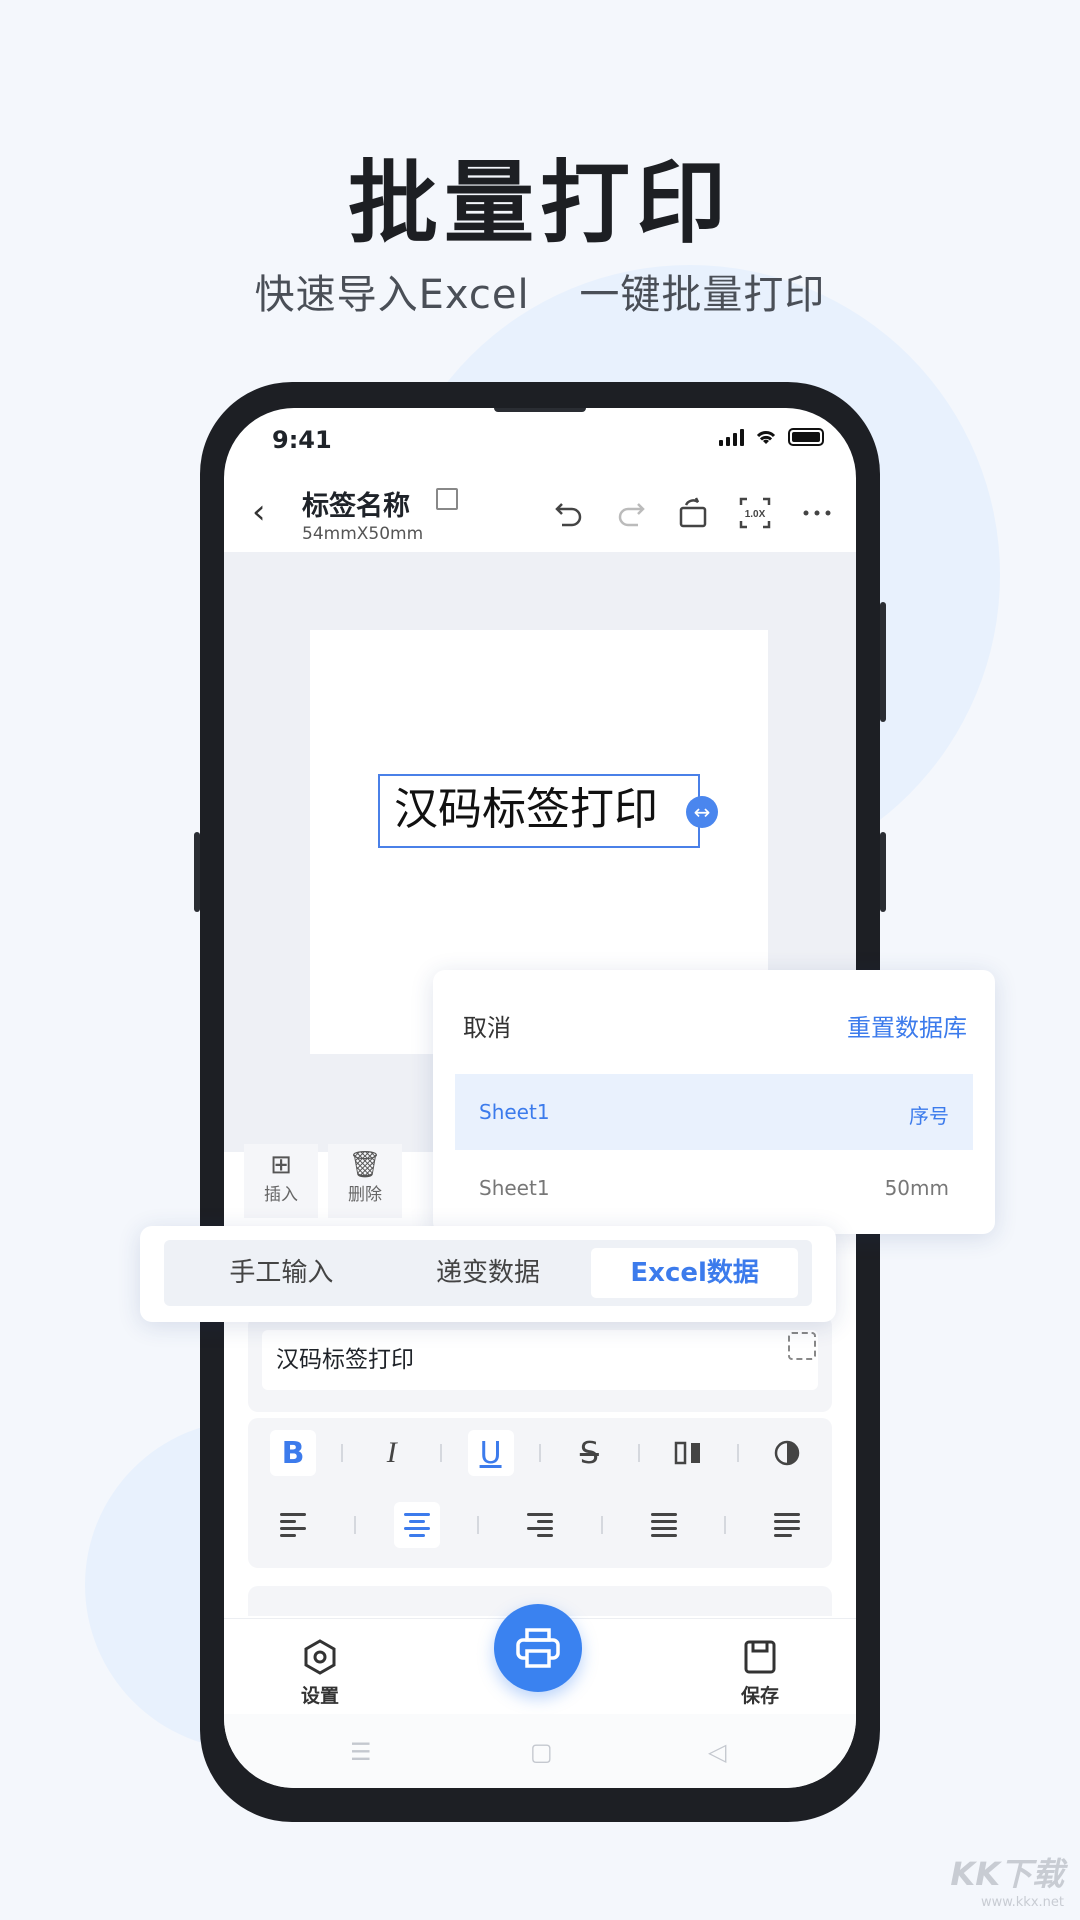 Image resolution: width=1080 pixels, height=1920 pixels. What do you see at coordinates (361, 1752) in the screenshot?
I see `menu-nav-icon: ☰` at bounding box center [361, 1752].